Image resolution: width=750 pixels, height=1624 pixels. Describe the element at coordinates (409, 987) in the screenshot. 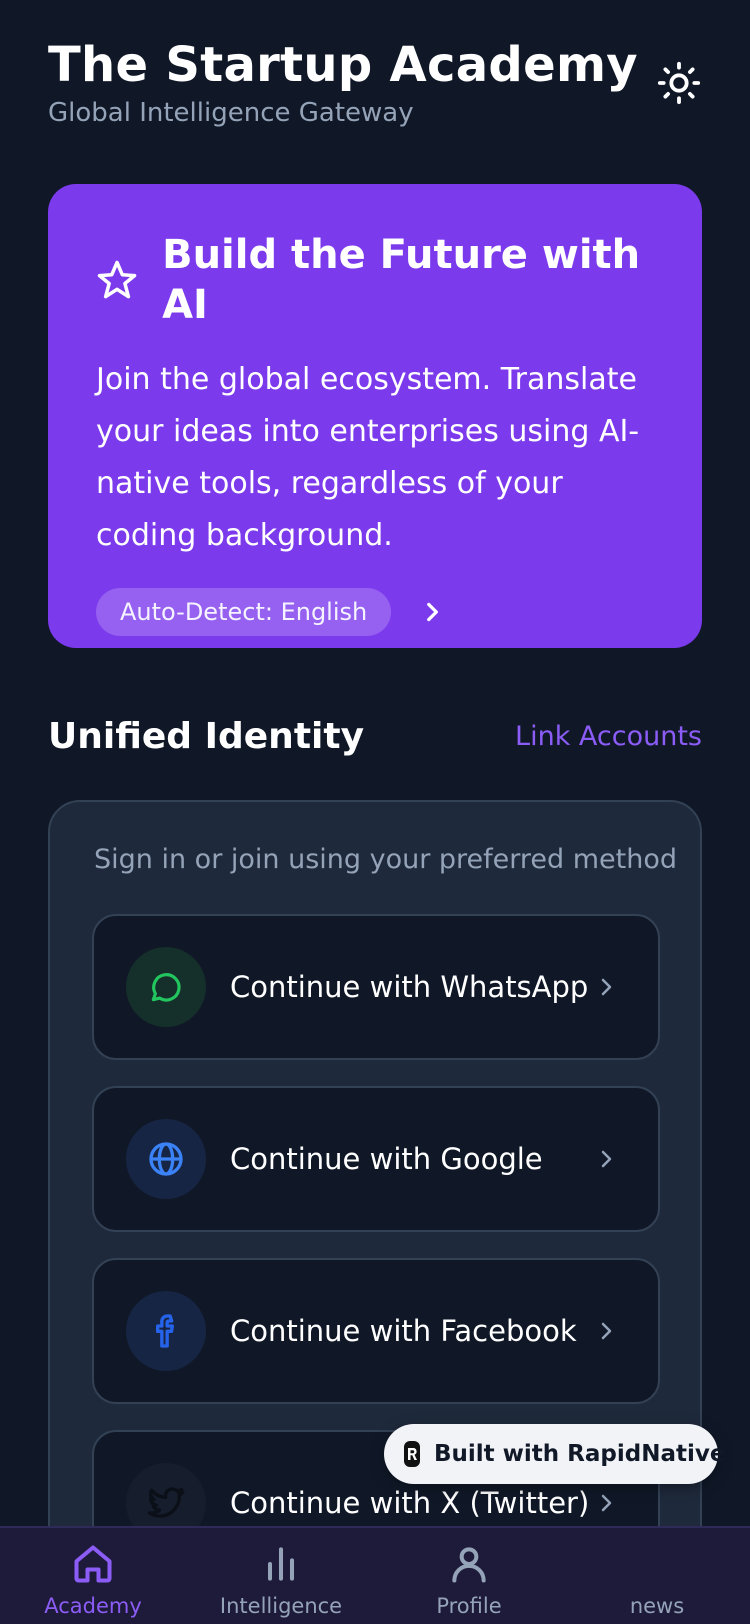

I see `method-label: Continue with WhatsApp` at that location.